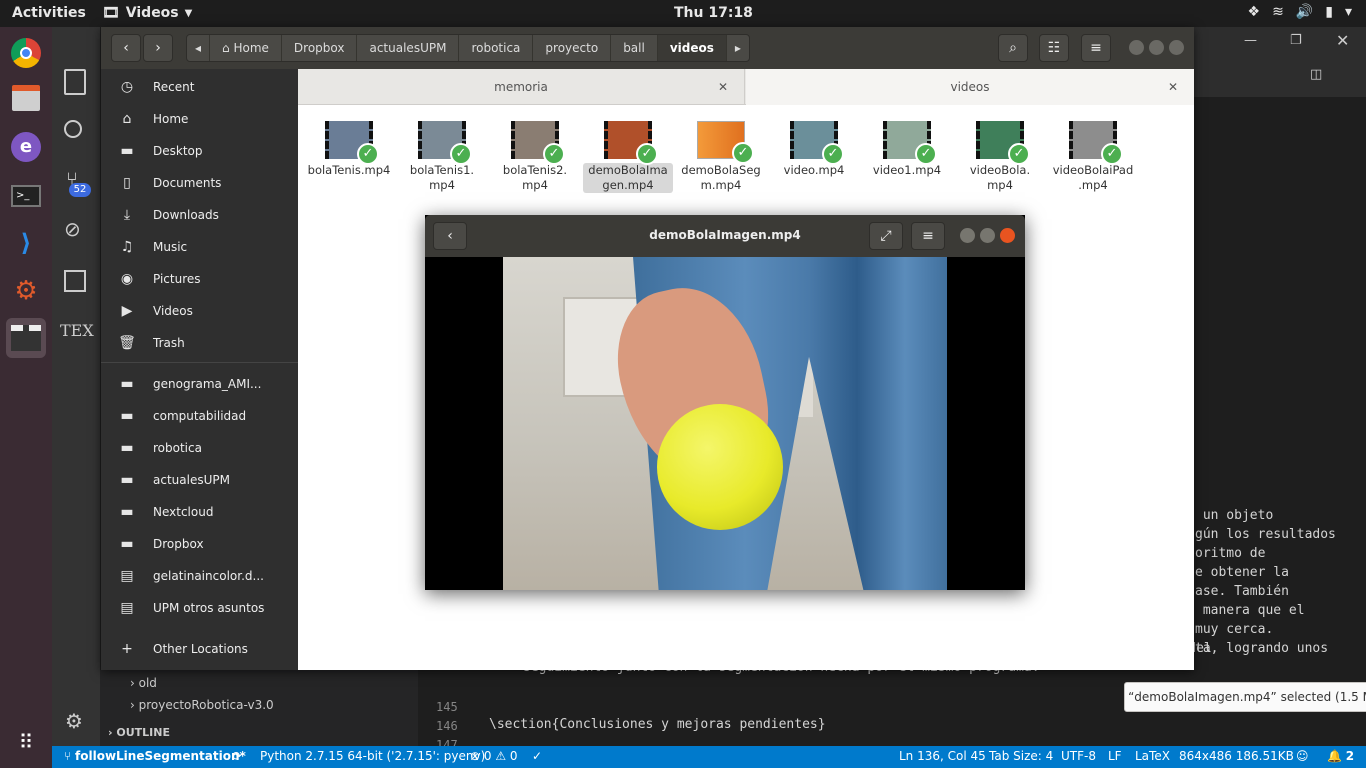 This screenshot has width=1366, height=768. I want to click on extensions-icon, so click(75, 281).